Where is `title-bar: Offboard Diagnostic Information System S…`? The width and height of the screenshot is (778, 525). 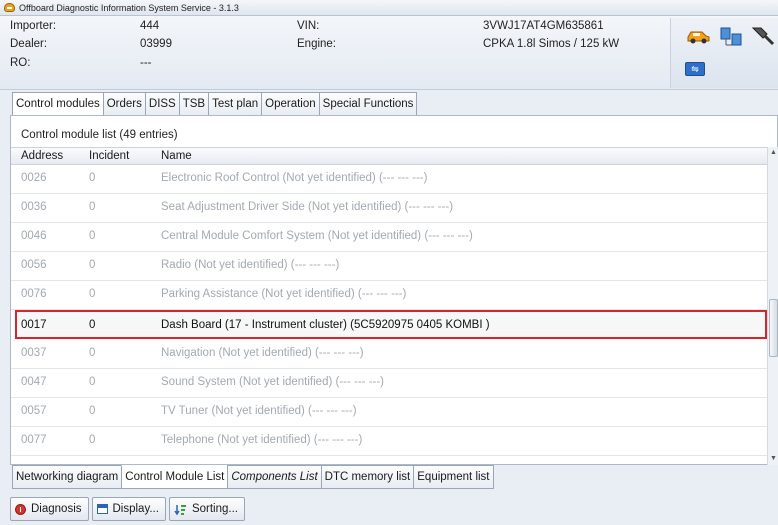 title-bar: Offboard Diagnostic Information System S… is located at coordinates (389, 8).